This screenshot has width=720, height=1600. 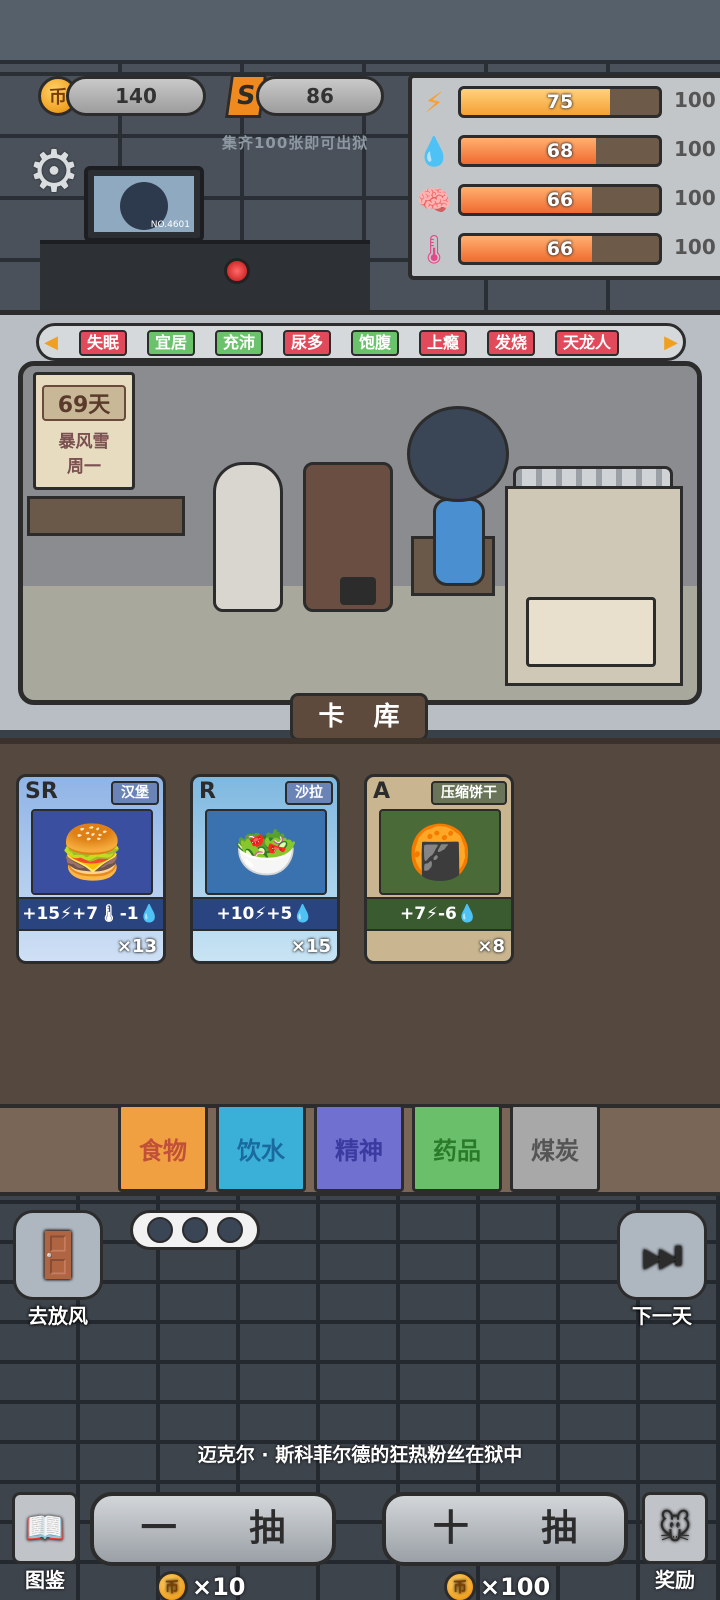 I want to click on tag-item: 充沛, so click(x=239, y=343).